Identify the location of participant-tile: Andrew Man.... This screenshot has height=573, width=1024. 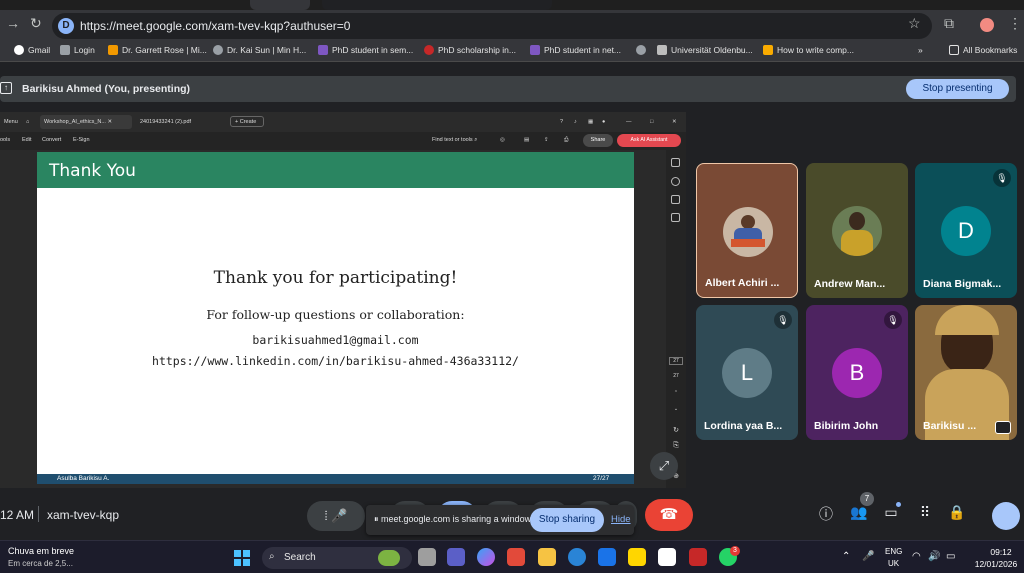
(857, 230).